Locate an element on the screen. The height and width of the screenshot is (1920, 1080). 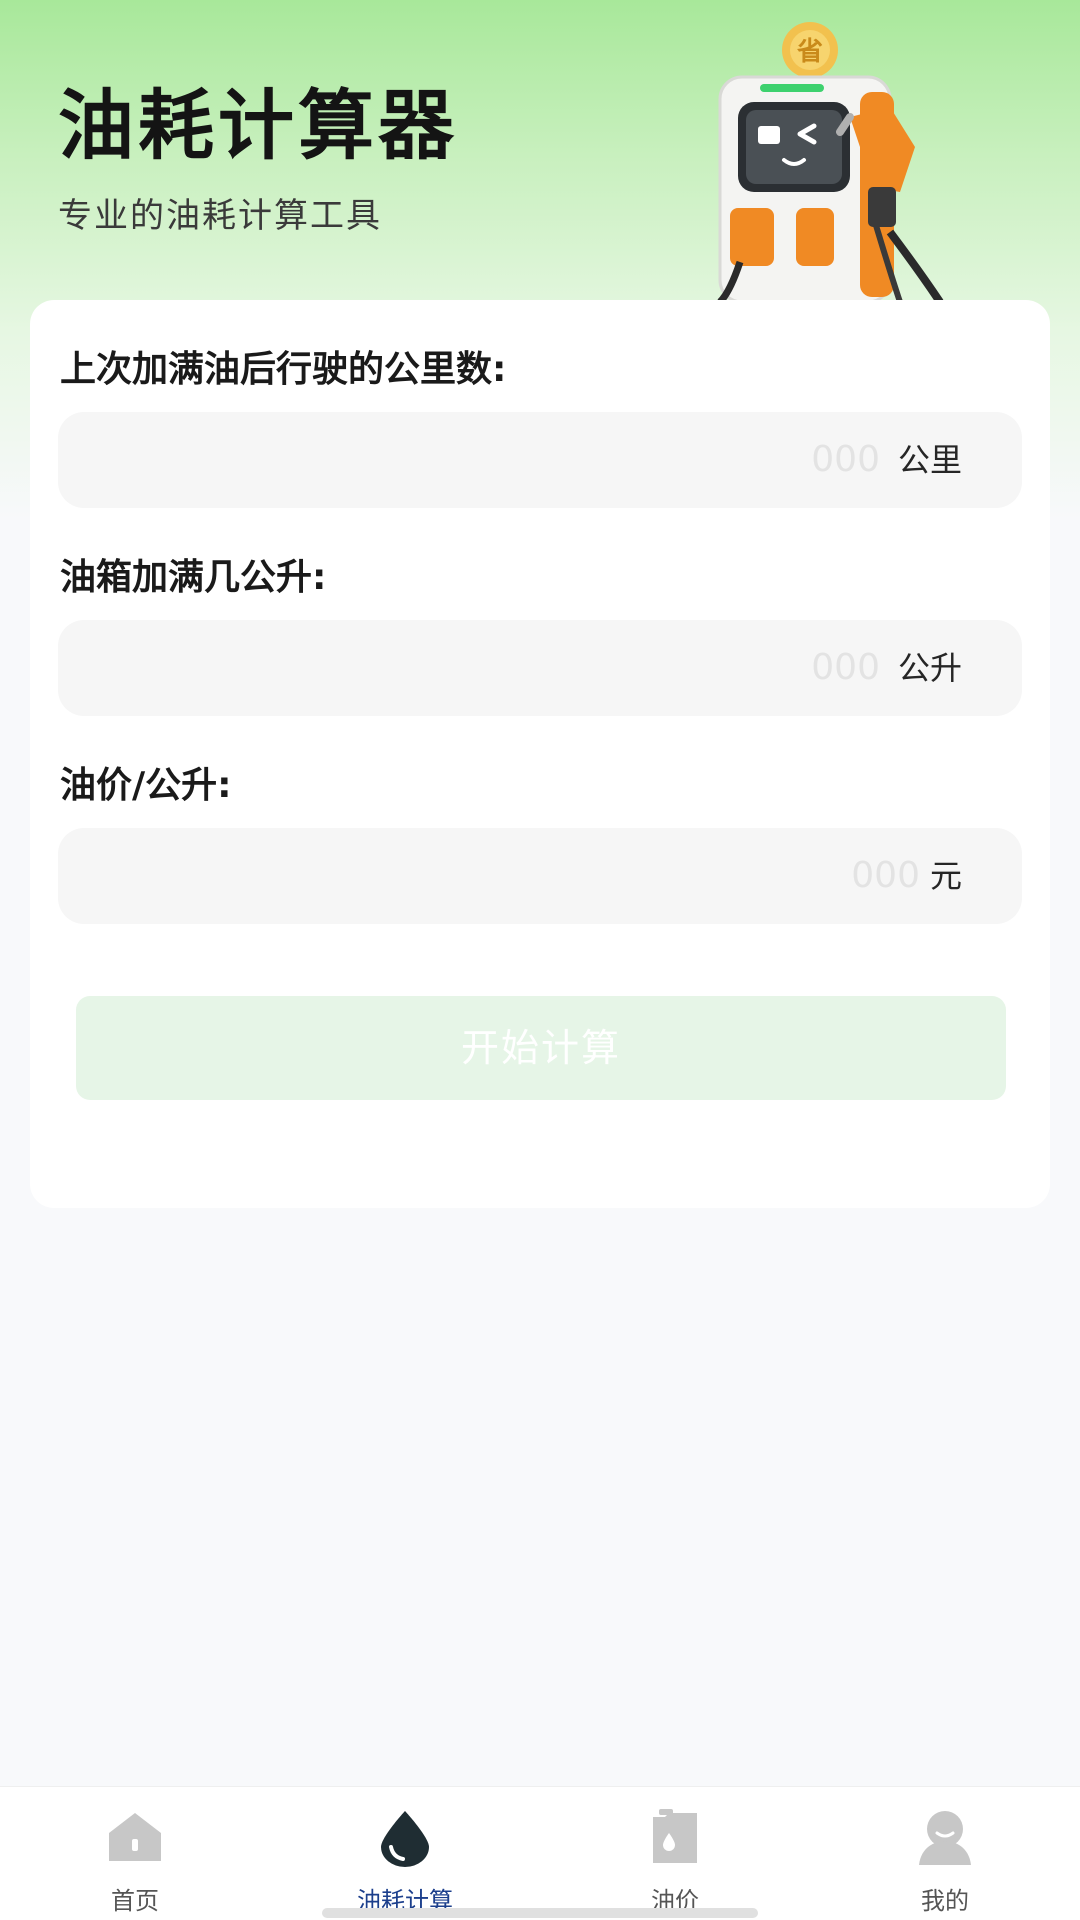
oil-price-input-placeholder: 000 is located at coordinates (885, 875).